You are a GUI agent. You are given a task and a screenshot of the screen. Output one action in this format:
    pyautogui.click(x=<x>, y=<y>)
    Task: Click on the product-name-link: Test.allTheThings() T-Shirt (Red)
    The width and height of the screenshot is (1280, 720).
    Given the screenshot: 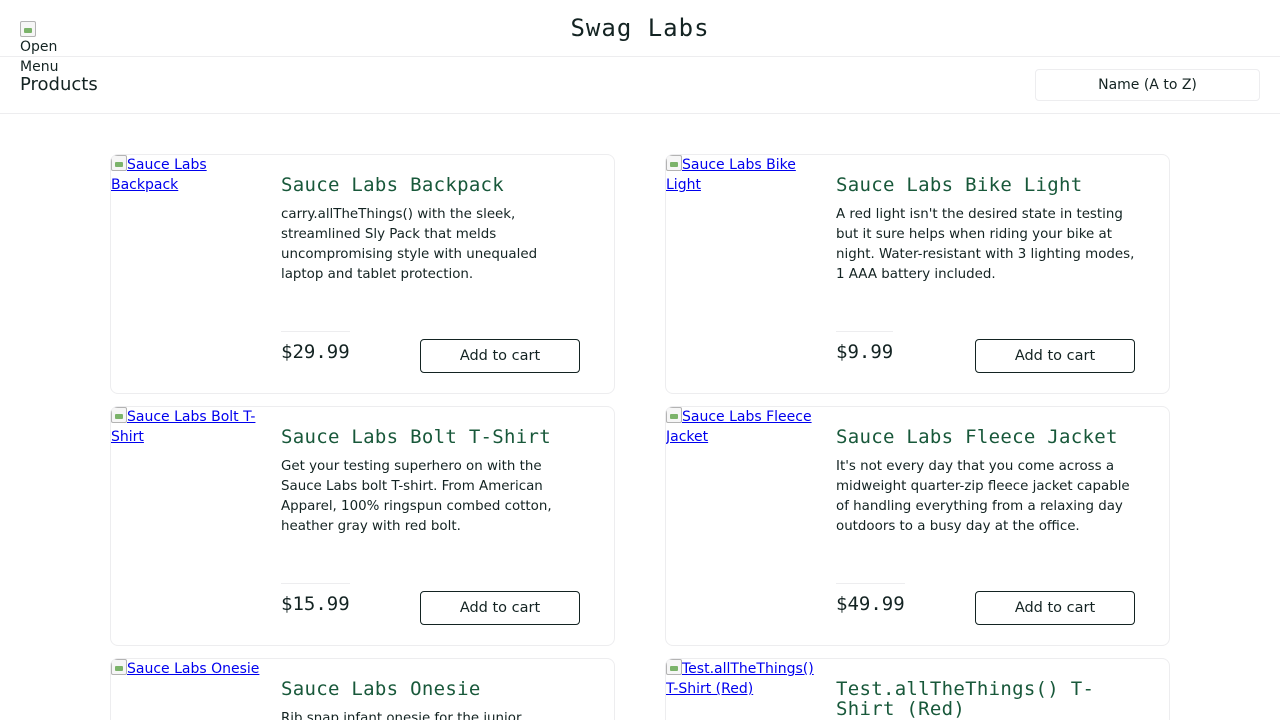 What is the action you would take?
    pyautogui.click(x=986, y=699)
    